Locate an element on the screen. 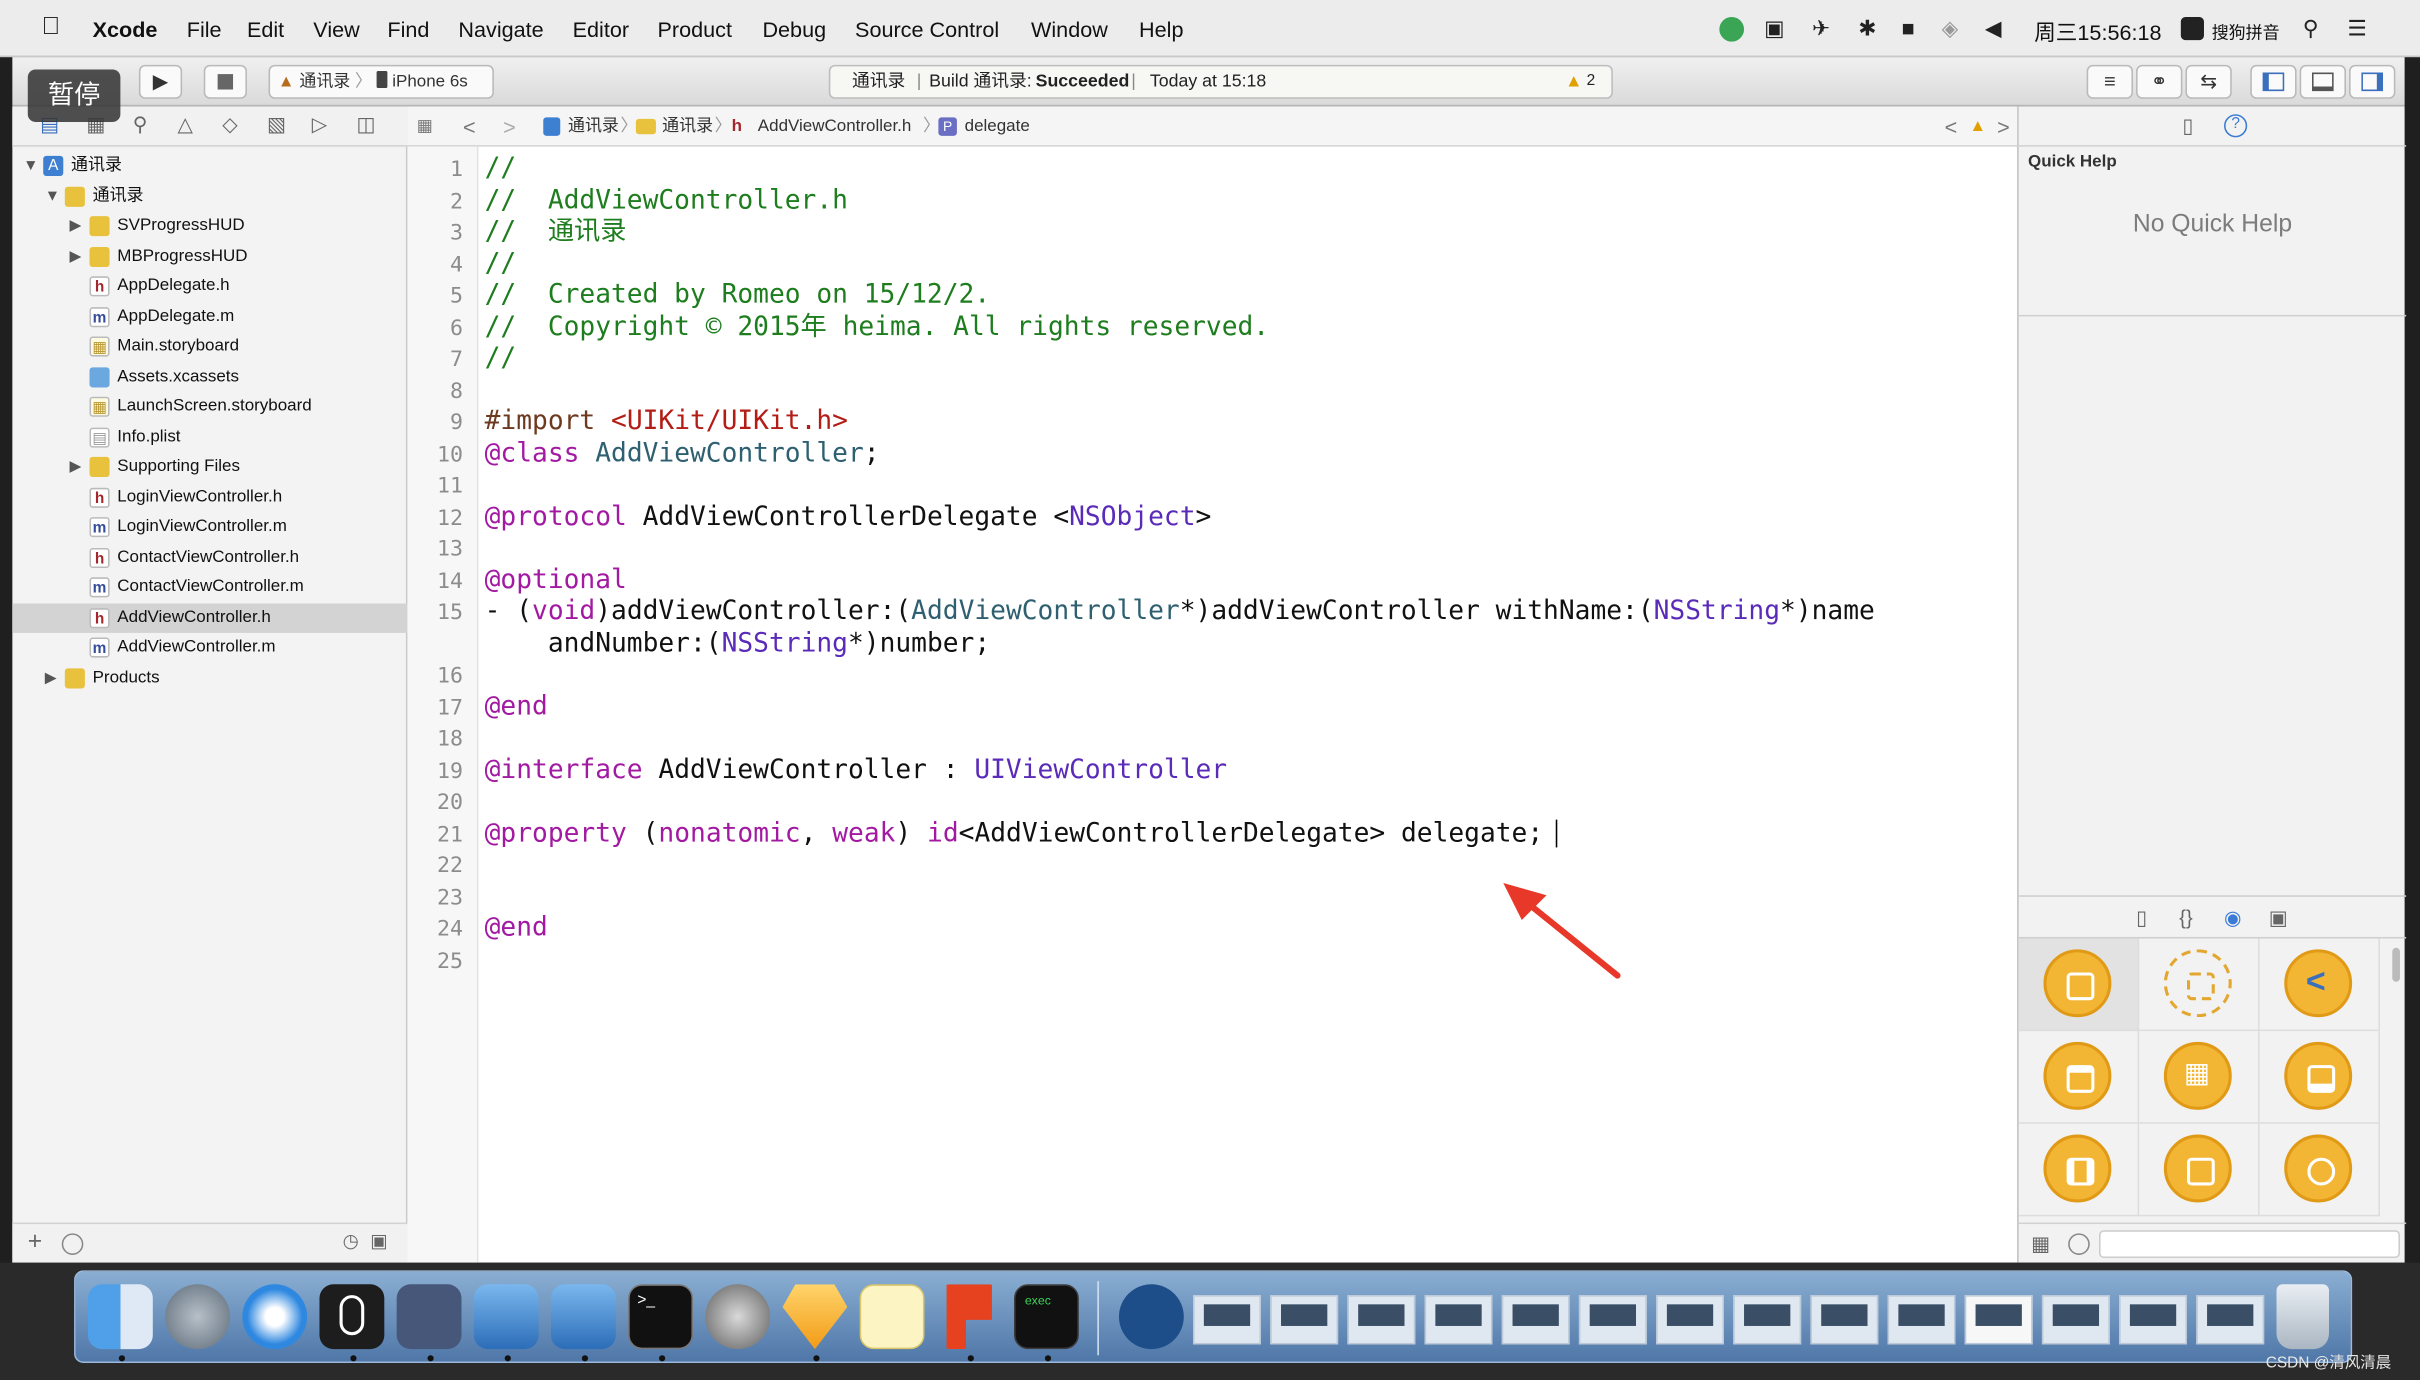 This screenshot has height=1380, width=2420. spotlight-icon: ⚲ is located at coordinates (2311, 28).